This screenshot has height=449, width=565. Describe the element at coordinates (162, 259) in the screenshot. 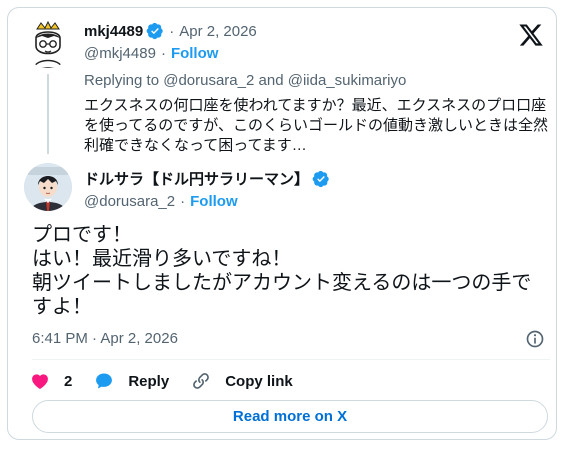

I see `main-text-line: はい！最近滑り多いですね！` at that location.